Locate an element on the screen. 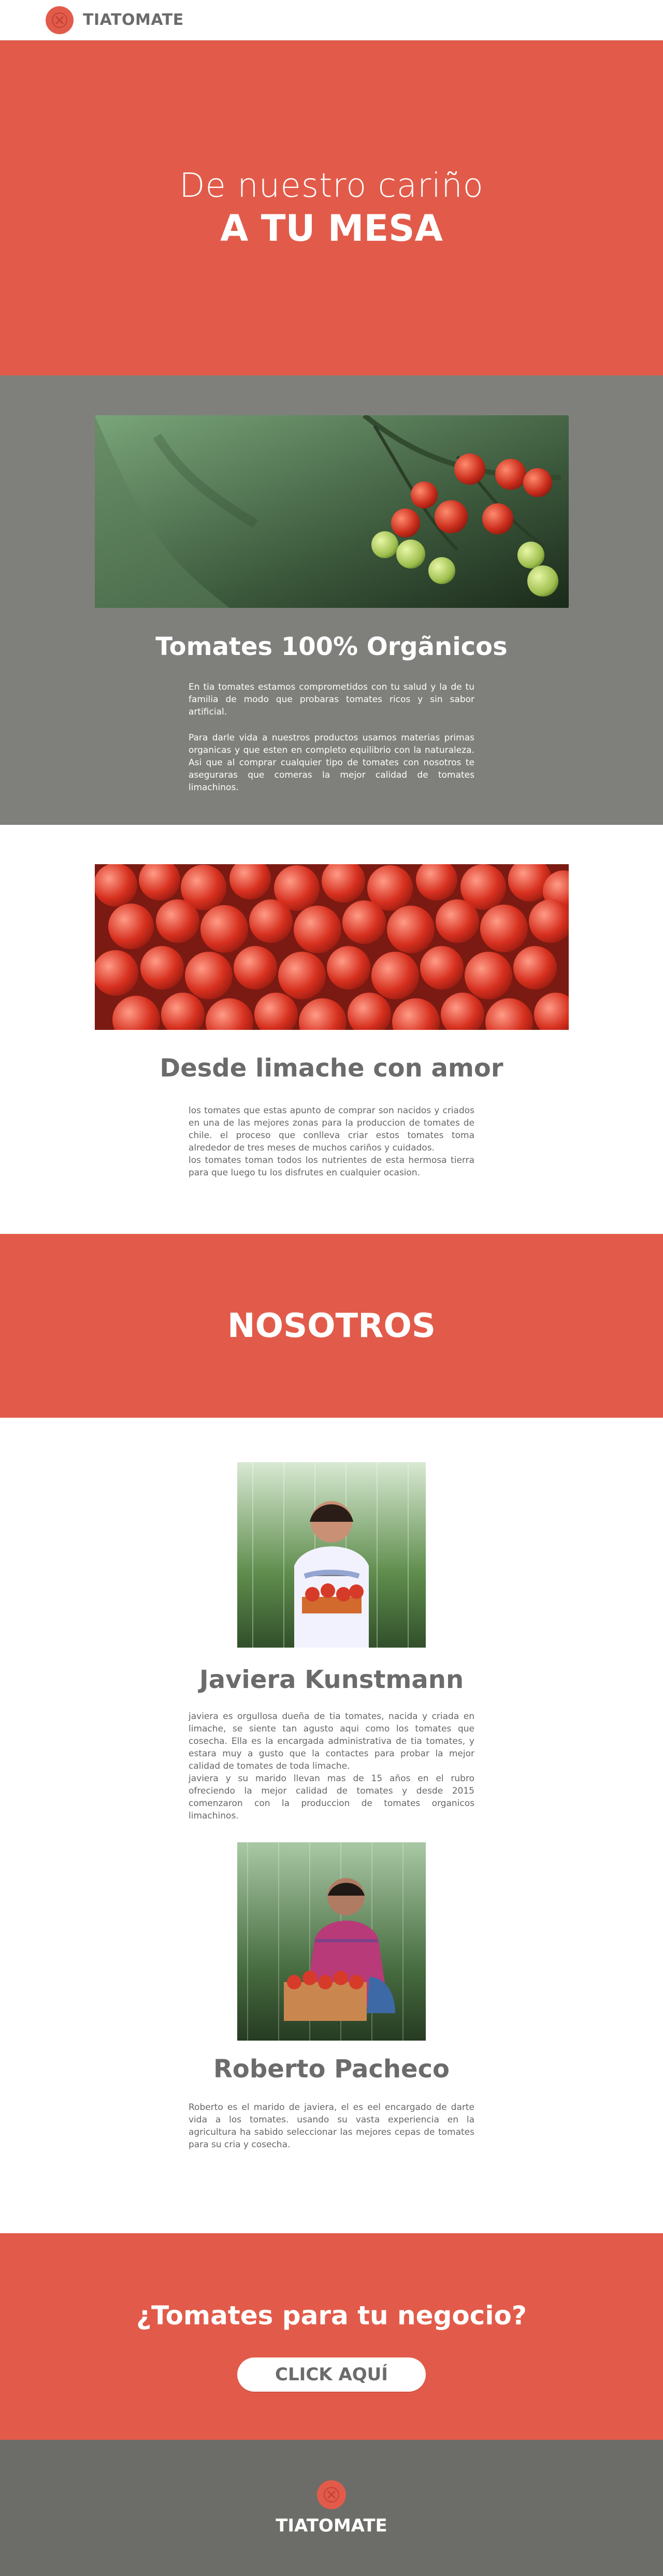  tomato-pile-illustration is located at coordinates (332, 947).